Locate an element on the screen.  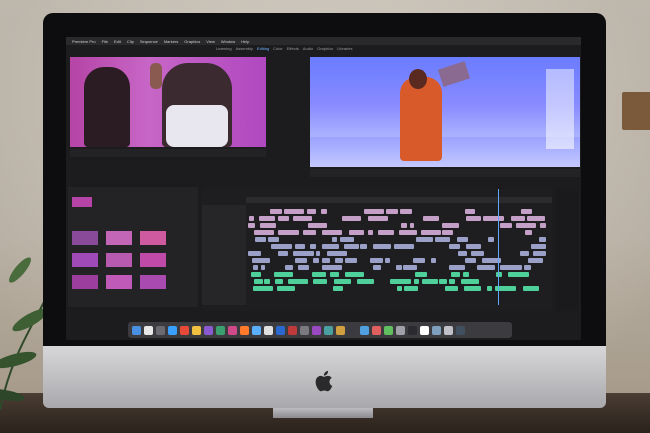
workspace-graphics: Graphics is located at coordinates (325, 50).